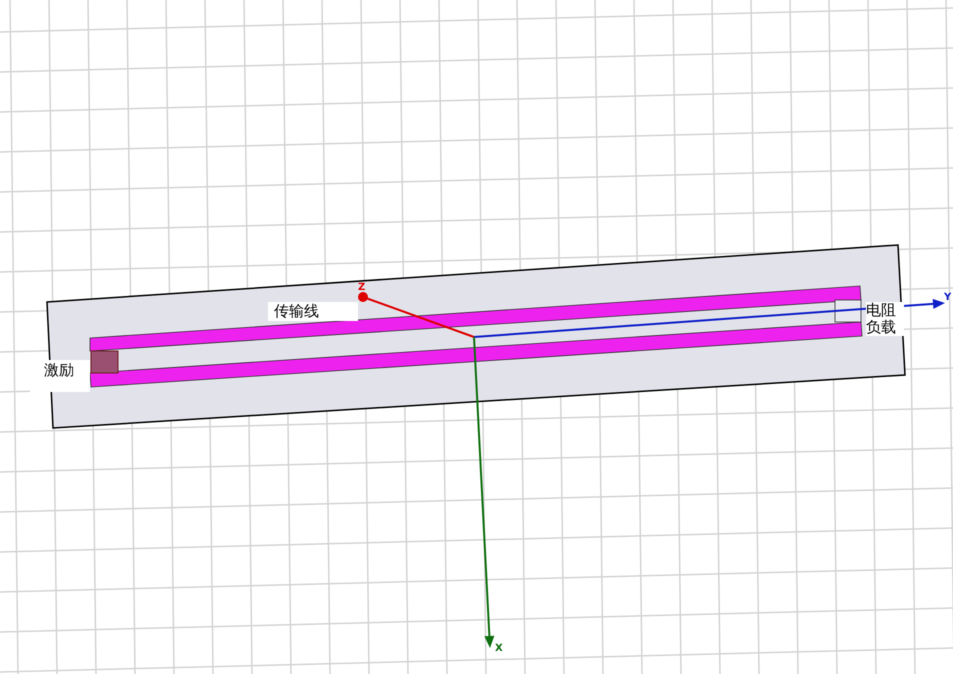 This screenshot has width=953, height=674. I want to click on line-label: 传输线, so click(313, 311).